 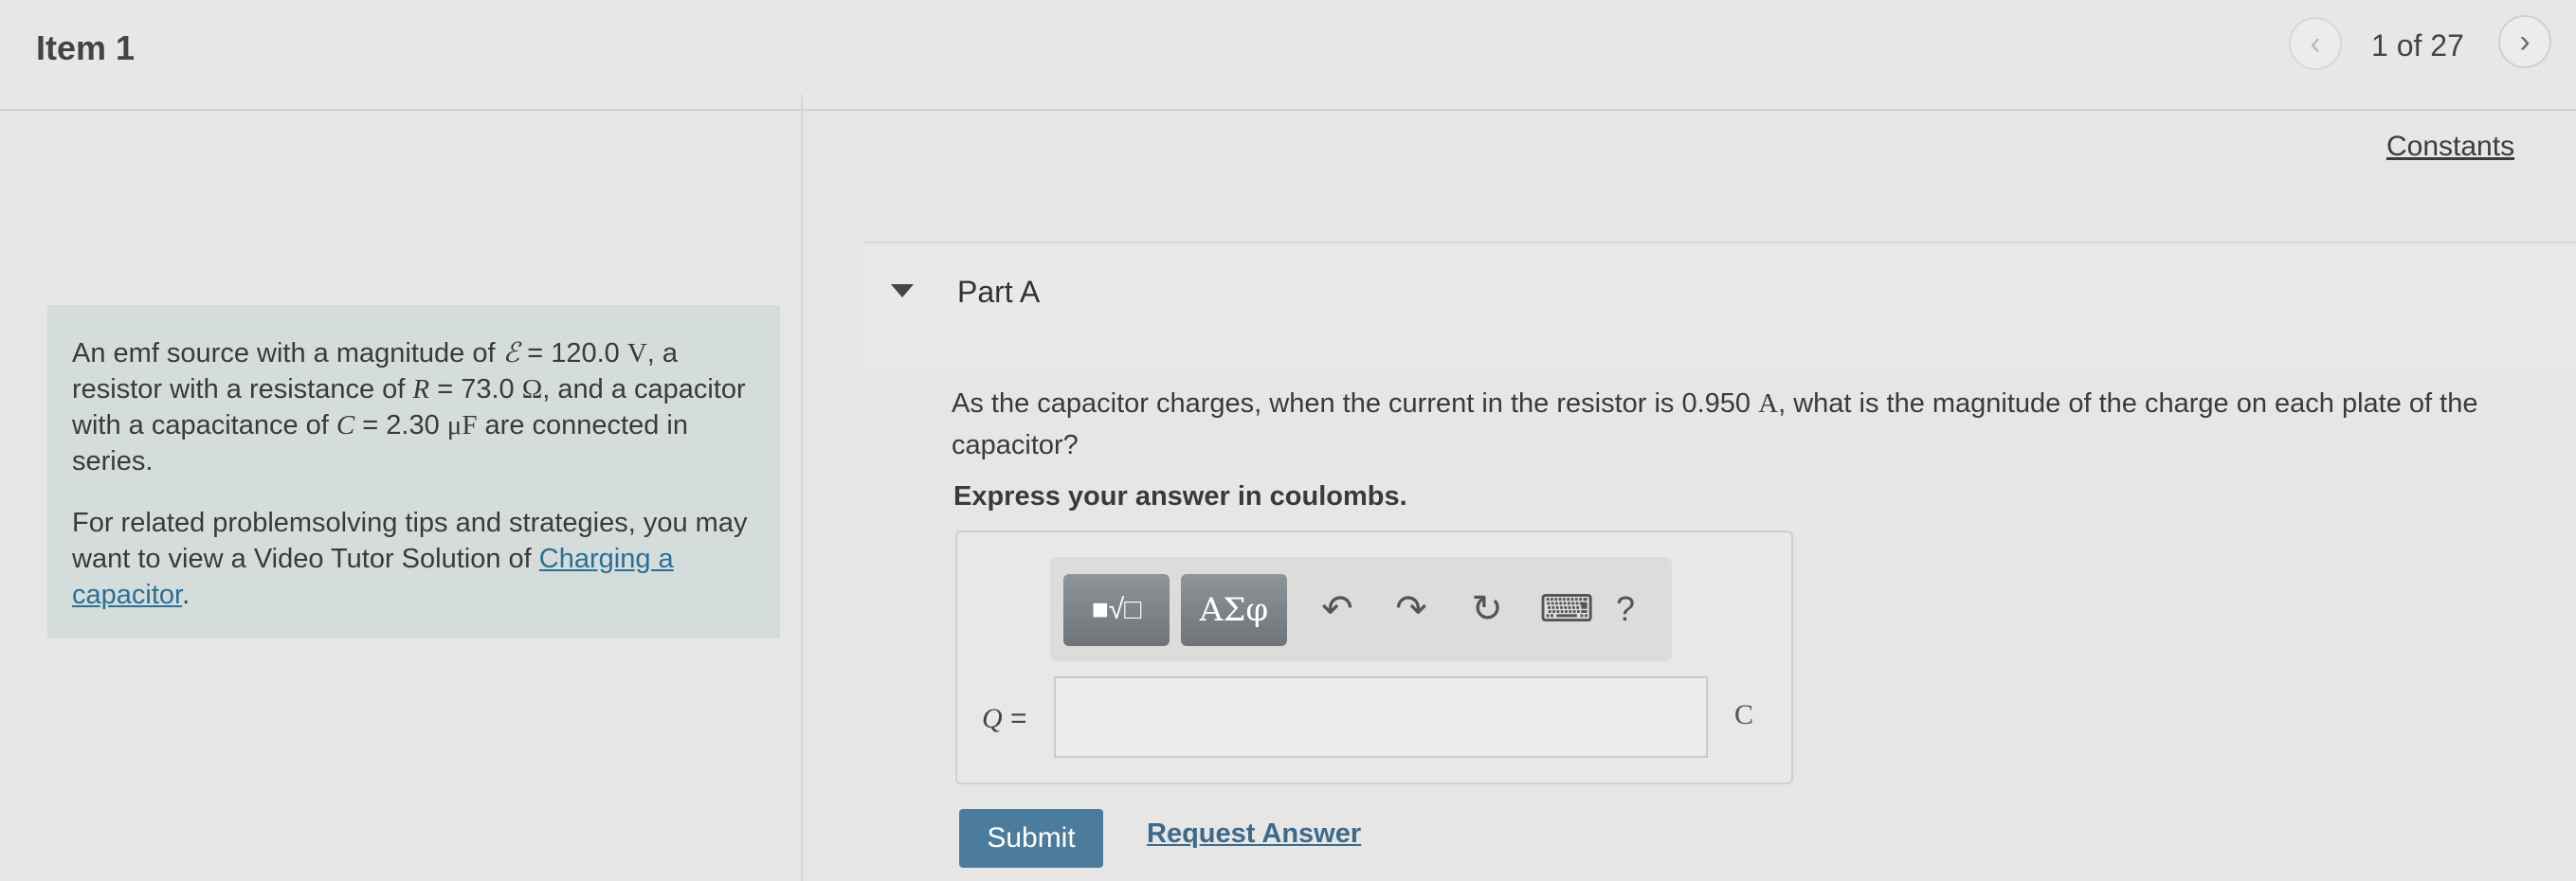 What do you see at coordinates (1411, 609) in the screenshot?
I see `redo-icon: ↷` at bounding box center [1411, 609].